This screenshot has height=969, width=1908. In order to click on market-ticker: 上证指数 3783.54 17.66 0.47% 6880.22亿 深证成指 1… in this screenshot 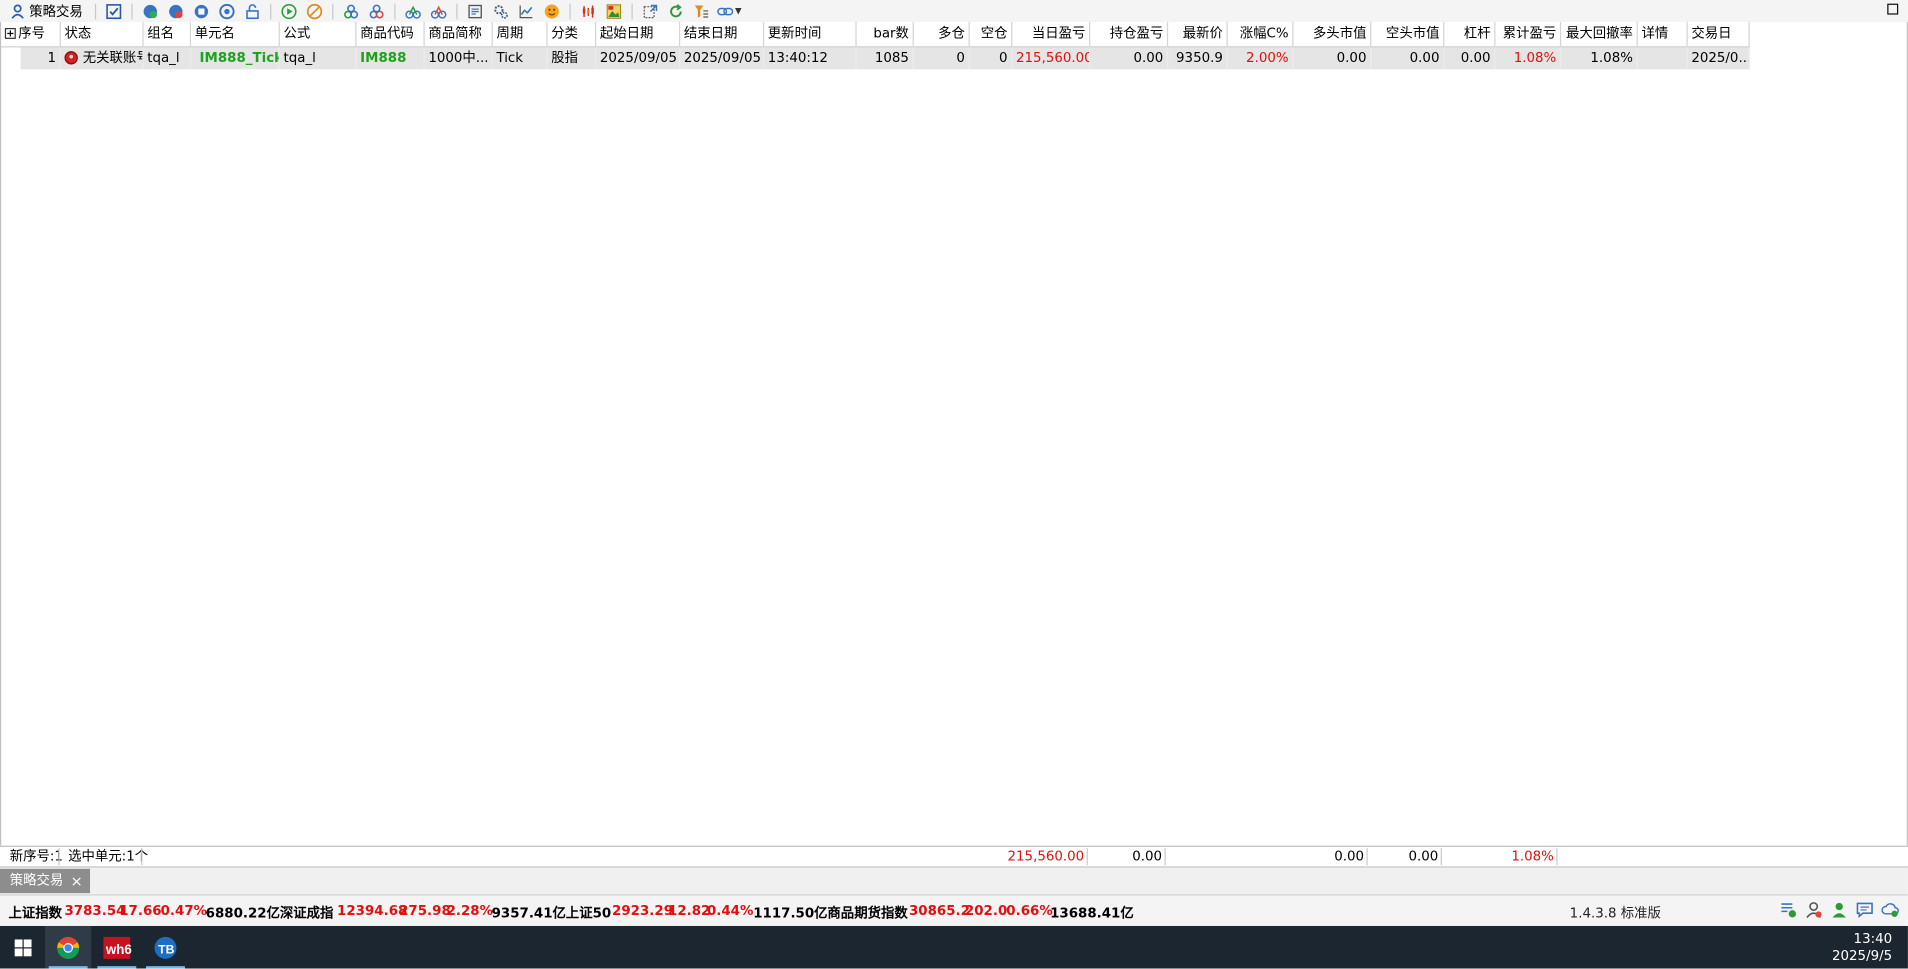, I will do `click(954, 910)`.